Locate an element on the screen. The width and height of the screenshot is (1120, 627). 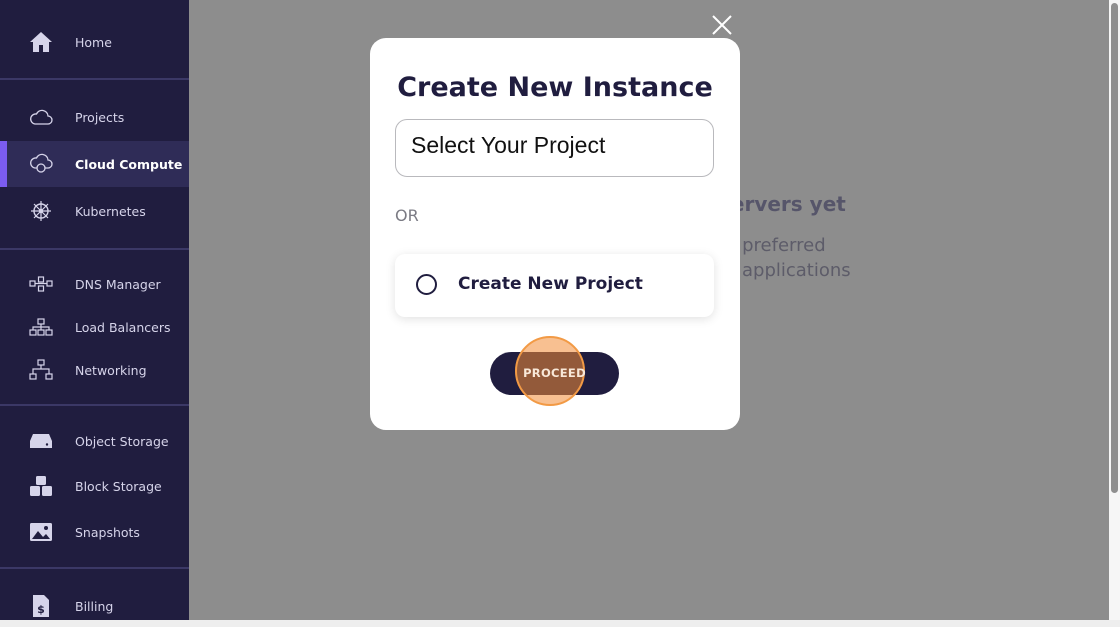
sidebar-item-object-storage: Object Storage is located at coordinates (94, 441).